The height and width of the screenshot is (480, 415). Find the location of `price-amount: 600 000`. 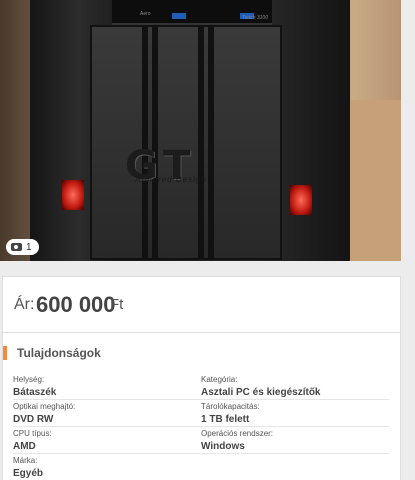

price-amount: 600 000 is located at coordinates (76, 304).